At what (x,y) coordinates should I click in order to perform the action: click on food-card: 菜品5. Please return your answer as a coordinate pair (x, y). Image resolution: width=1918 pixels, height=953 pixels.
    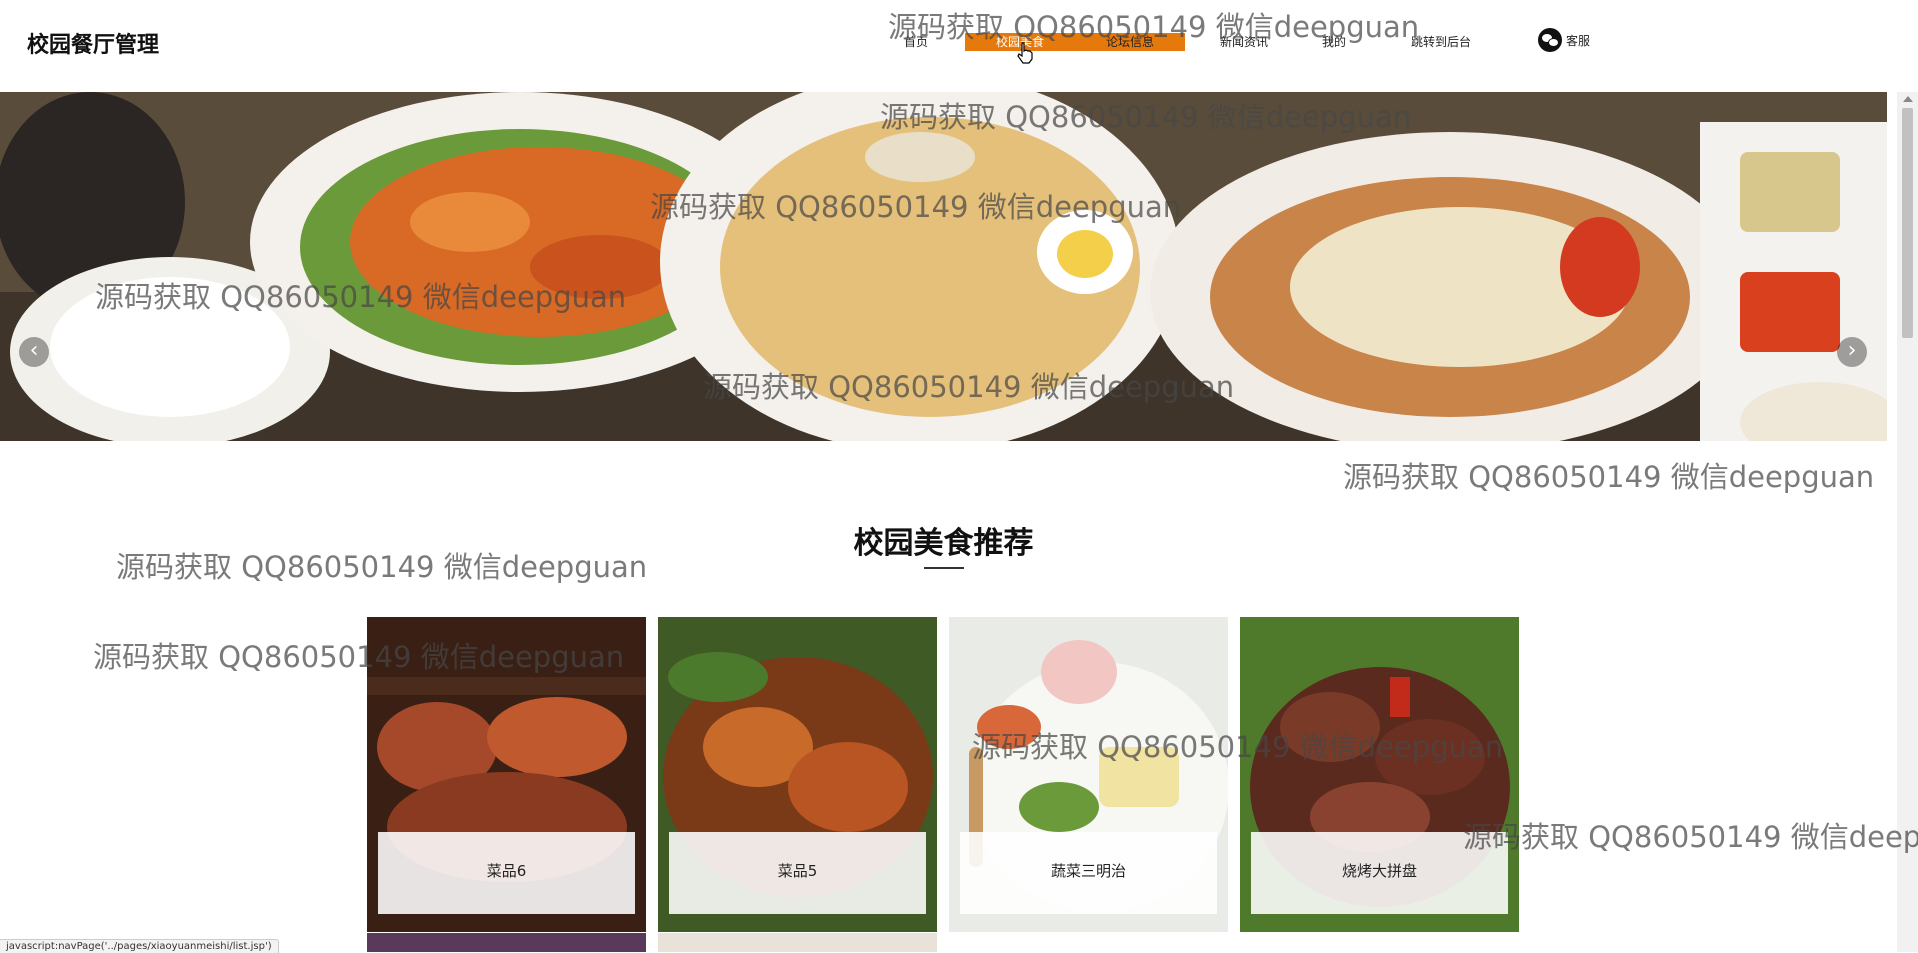
    Looking at the image, I should click on (797, 774).